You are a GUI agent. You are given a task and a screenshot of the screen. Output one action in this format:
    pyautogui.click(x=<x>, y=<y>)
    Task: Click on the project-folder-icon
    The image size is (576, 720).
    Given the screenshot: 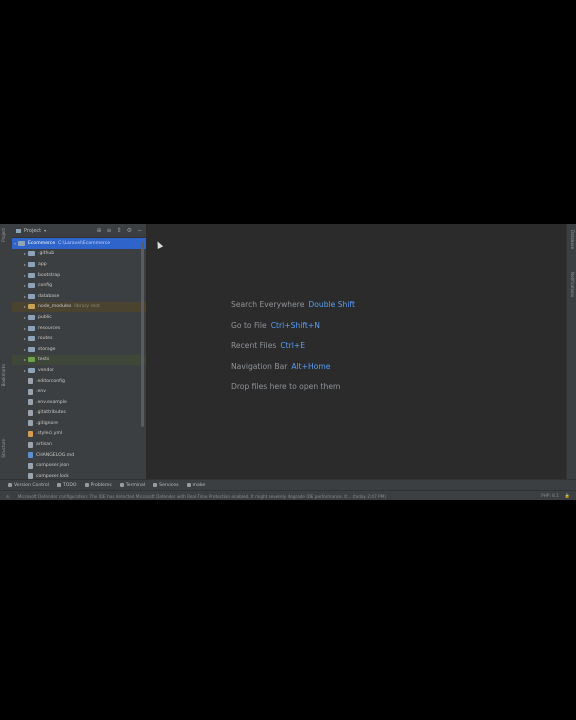 What is the action you would take?
    pyautogui.click(x=18, y=230)
    